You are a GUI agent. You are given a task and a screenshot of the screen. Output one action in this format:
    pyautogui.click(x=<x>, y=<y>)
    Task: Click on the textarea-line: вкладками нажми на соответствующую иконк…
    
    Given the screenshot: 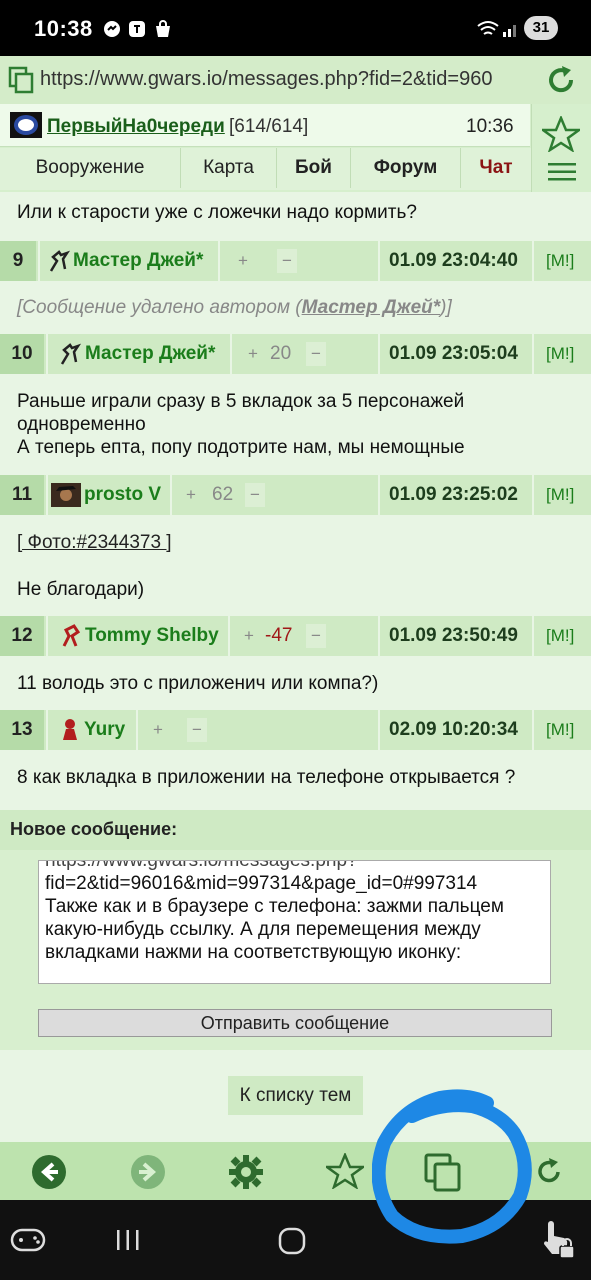 What is the action you would take?
    pyautogui.click(x=253, y=952)
    